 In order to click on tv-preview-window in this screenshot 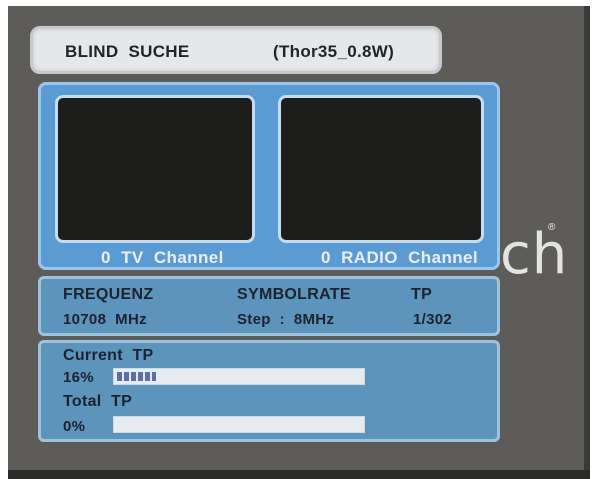, I will do `click(155, 169)`.